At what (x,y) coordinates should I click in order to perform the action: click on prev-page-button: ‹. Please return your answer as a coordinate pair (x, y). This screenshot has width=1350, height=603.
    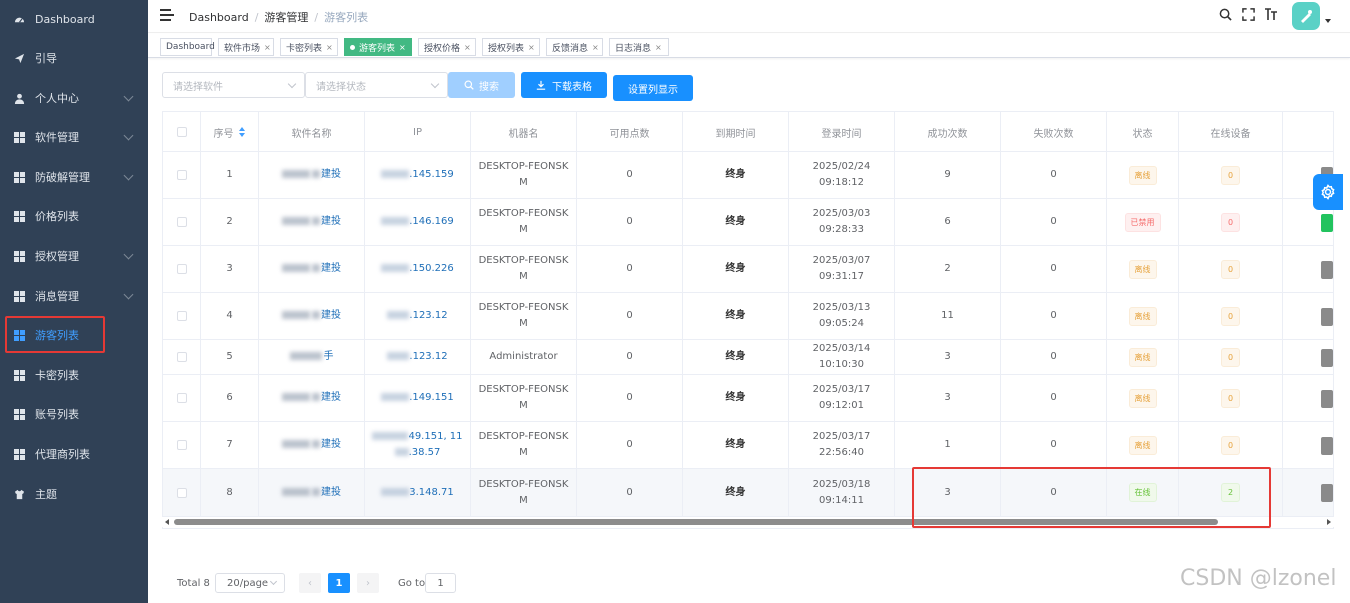
    Looking at the image, I should click on (310, 583).